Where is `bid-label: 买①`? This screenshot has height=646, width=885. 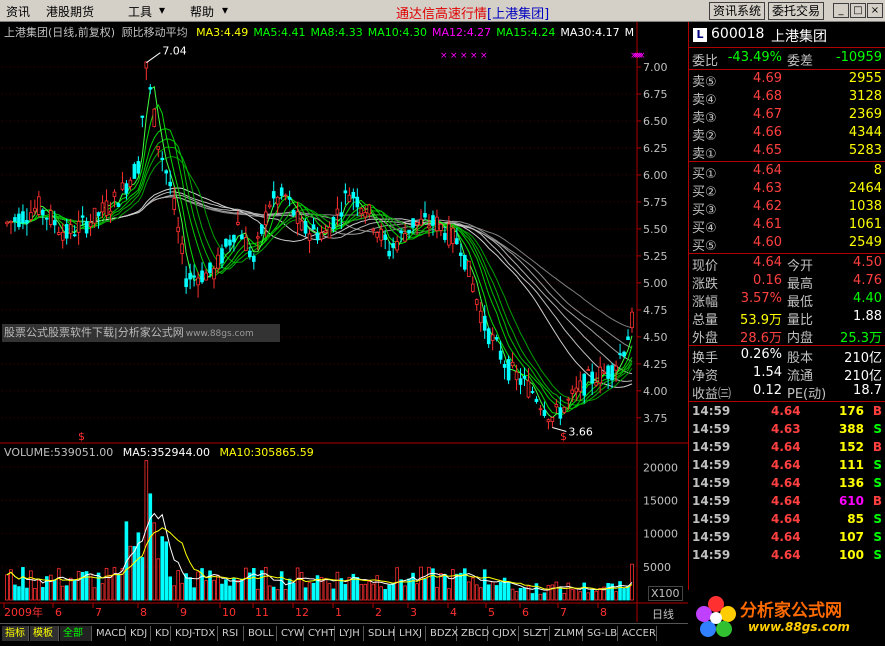 bid-label: 买① is located at coordinates (704, 174).